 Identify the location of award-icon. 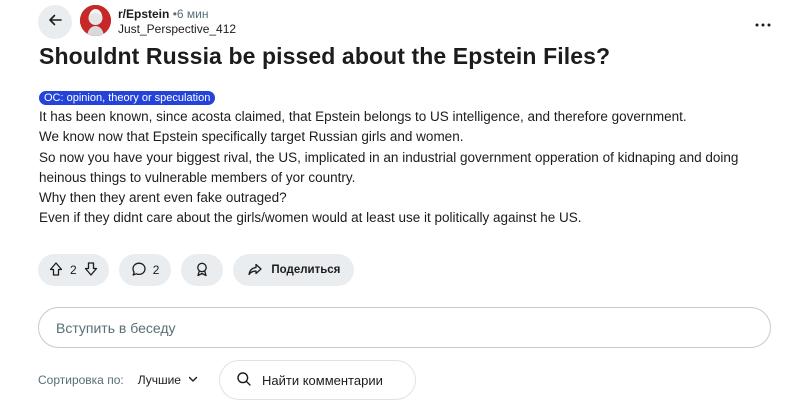
(202, 270).